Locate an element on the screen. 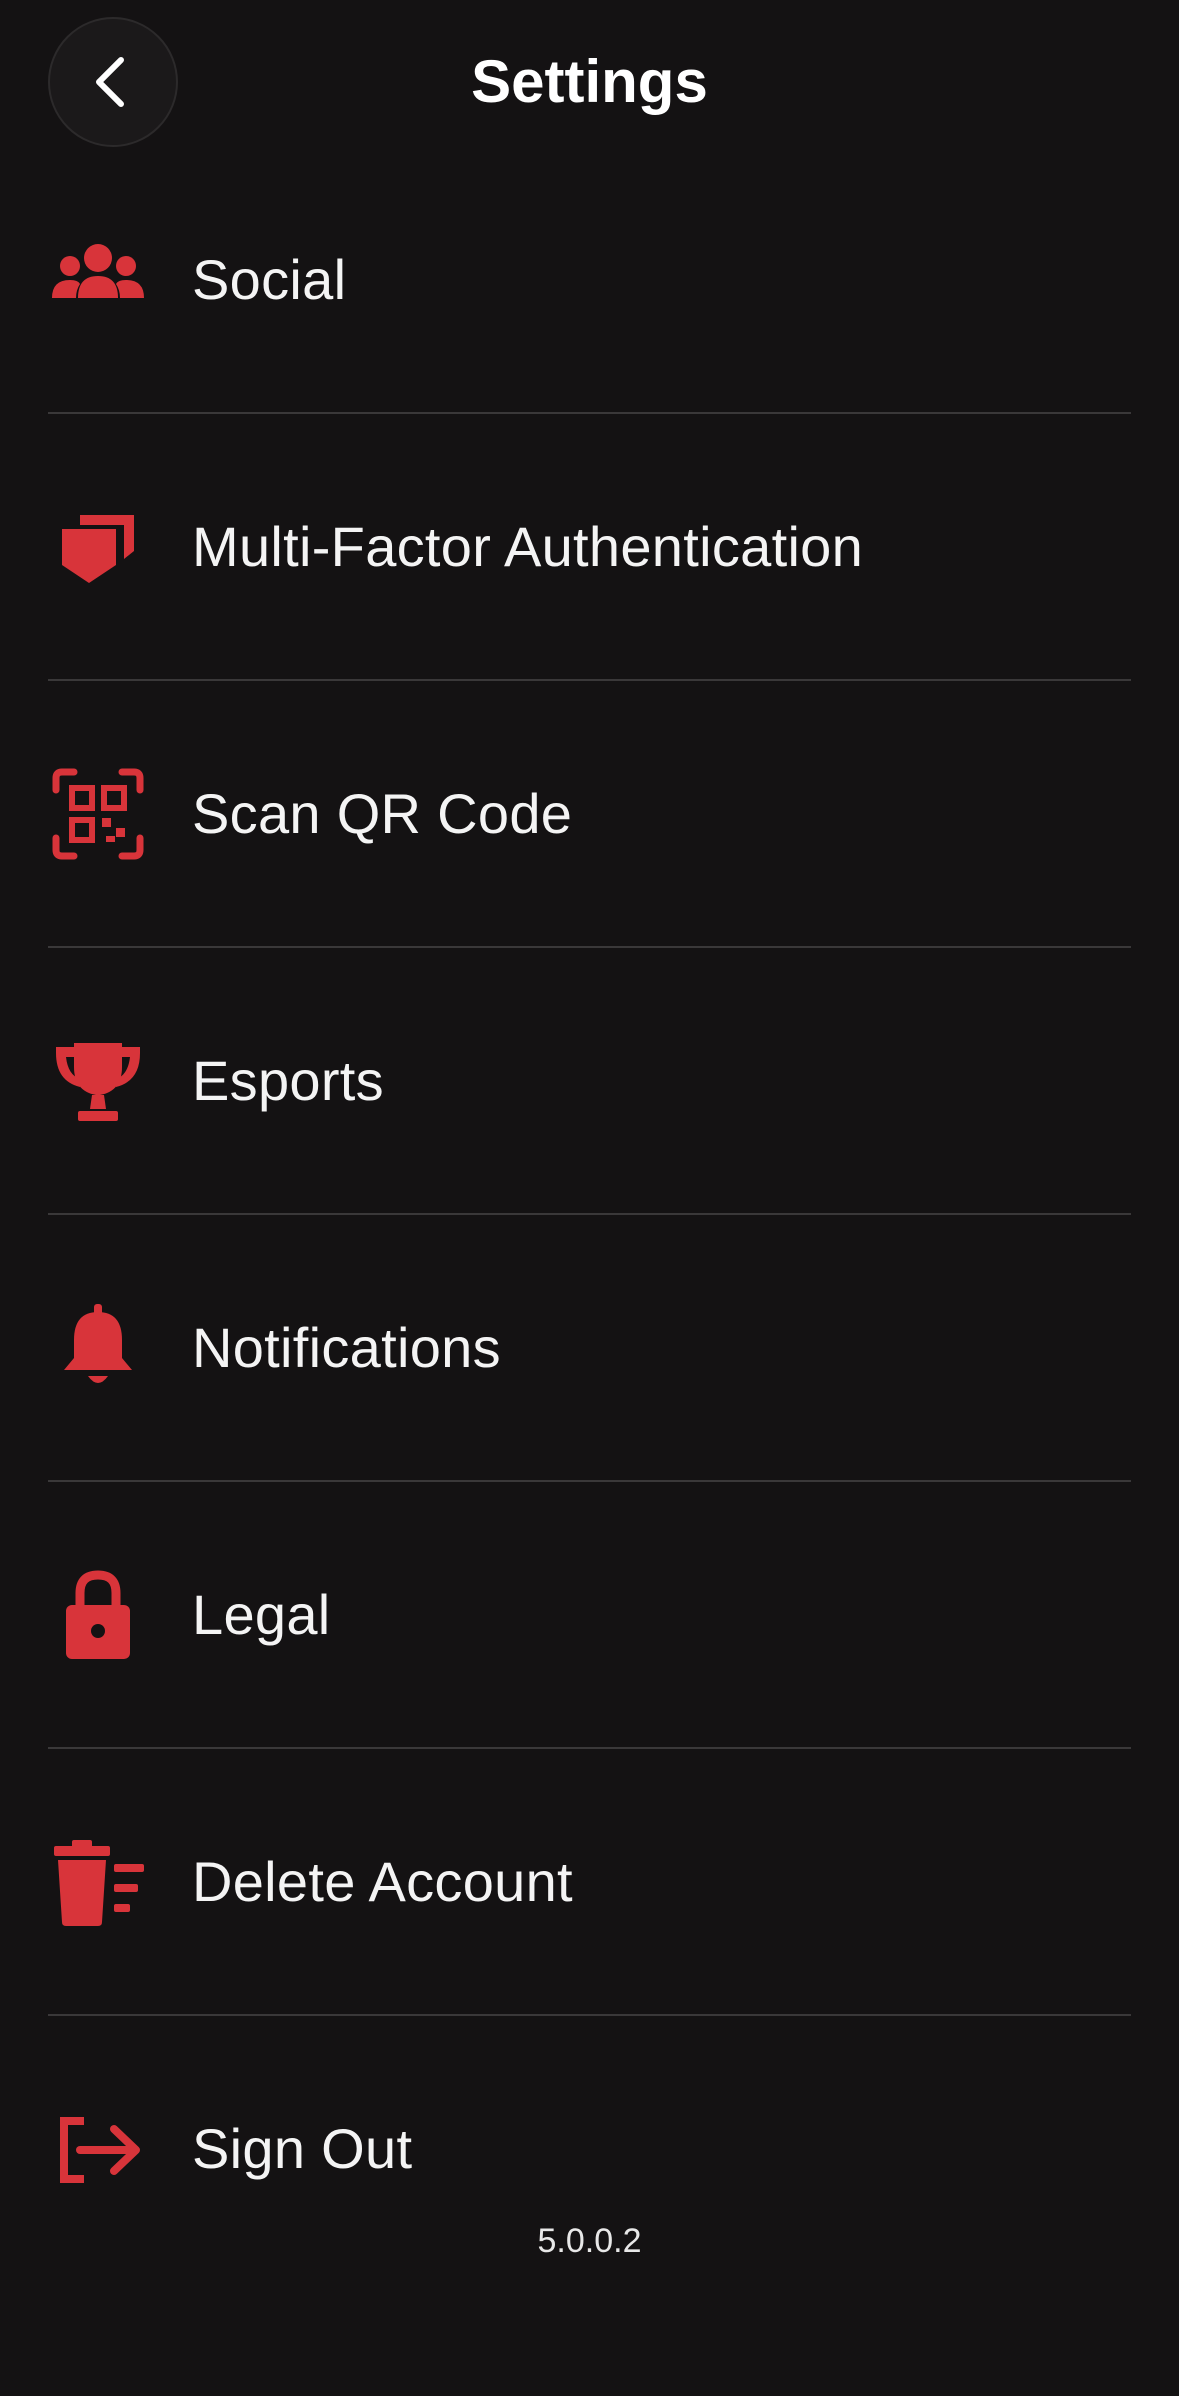 Image resolution: width=1179 pixels, height=2396 pixels. shield-icon is located at coordinates (98, 547).